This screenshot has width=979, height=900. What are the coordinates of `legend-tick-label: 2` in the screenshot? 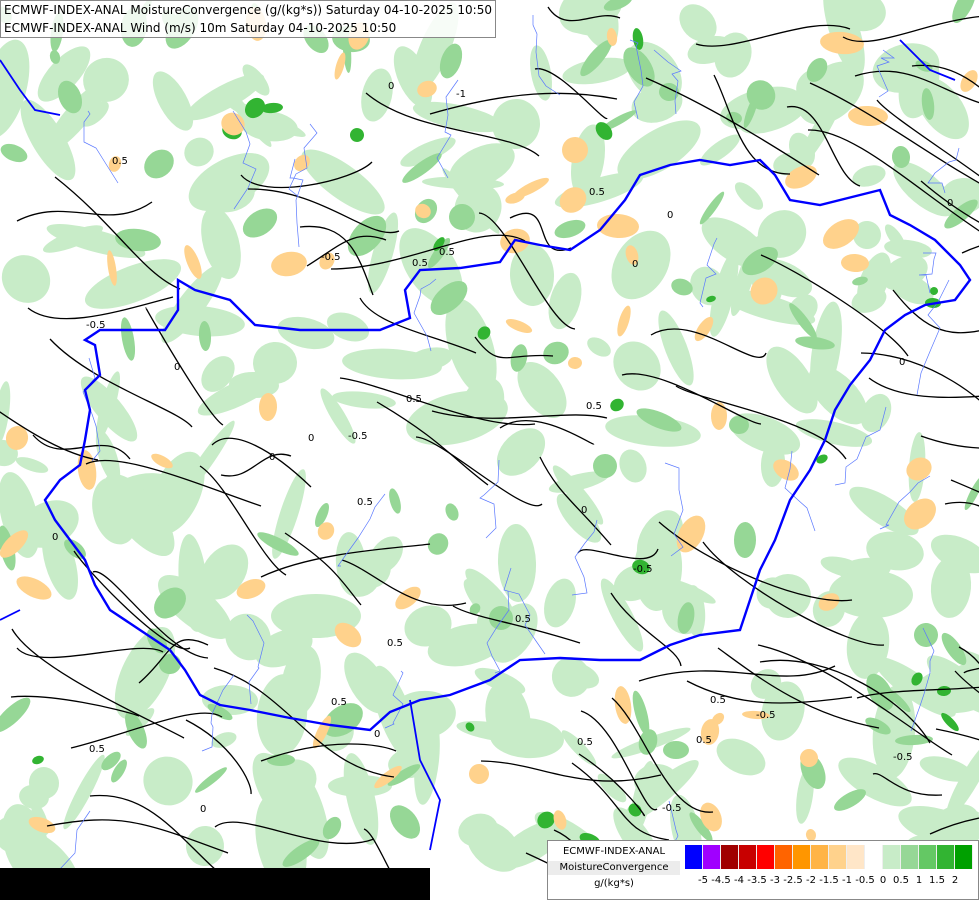 It's located at (955, 880).